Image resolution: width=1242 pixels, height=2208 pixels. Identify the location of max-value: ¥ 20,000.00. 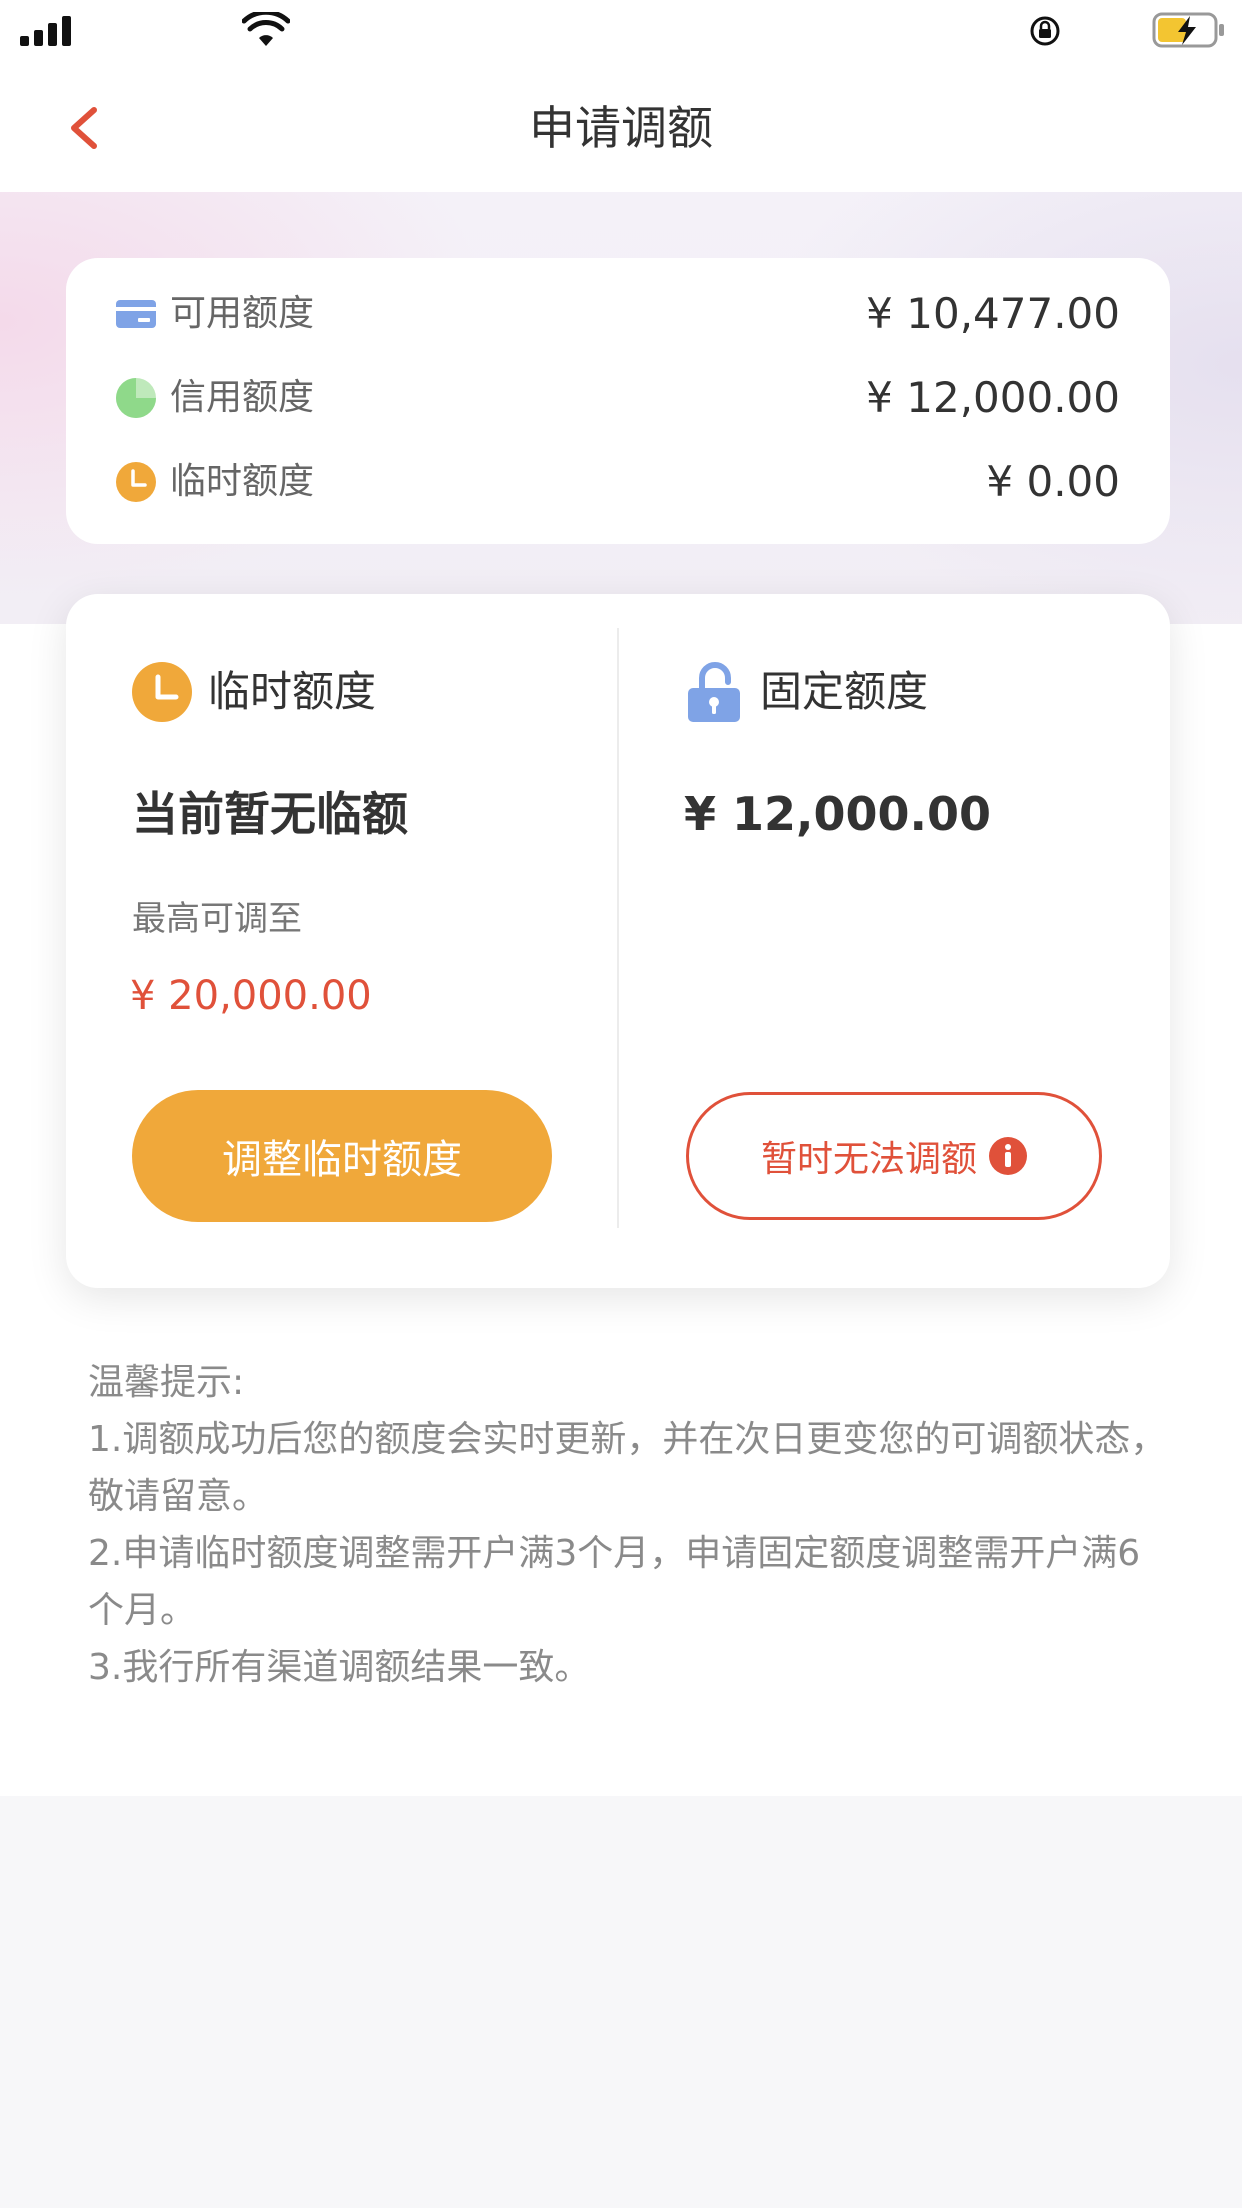
(251, 996).